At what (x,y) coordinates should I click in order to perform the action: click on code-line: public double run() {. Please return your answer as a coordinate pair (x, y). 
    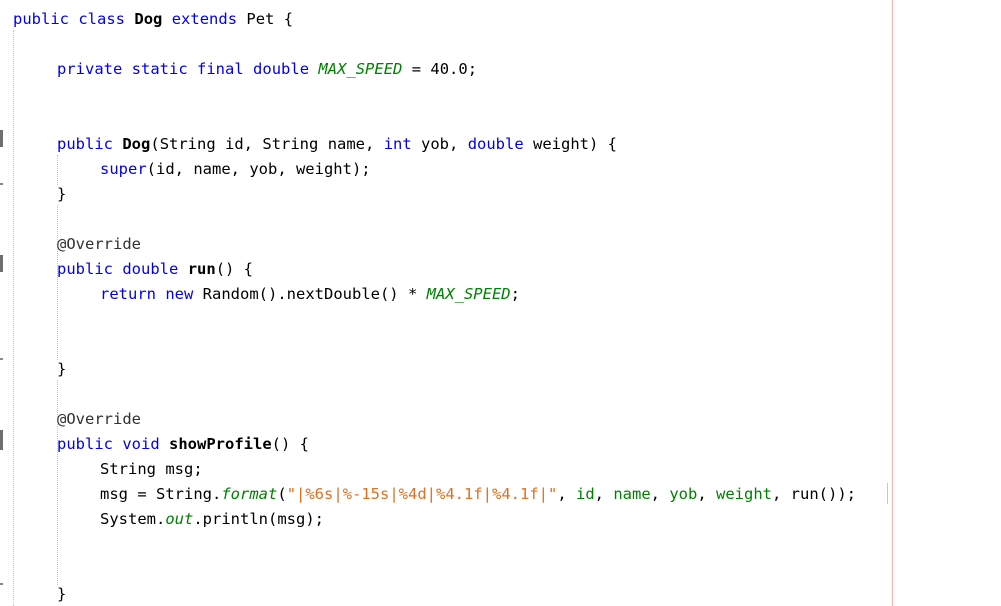
    Looking at the image, I should click on (126, 269).